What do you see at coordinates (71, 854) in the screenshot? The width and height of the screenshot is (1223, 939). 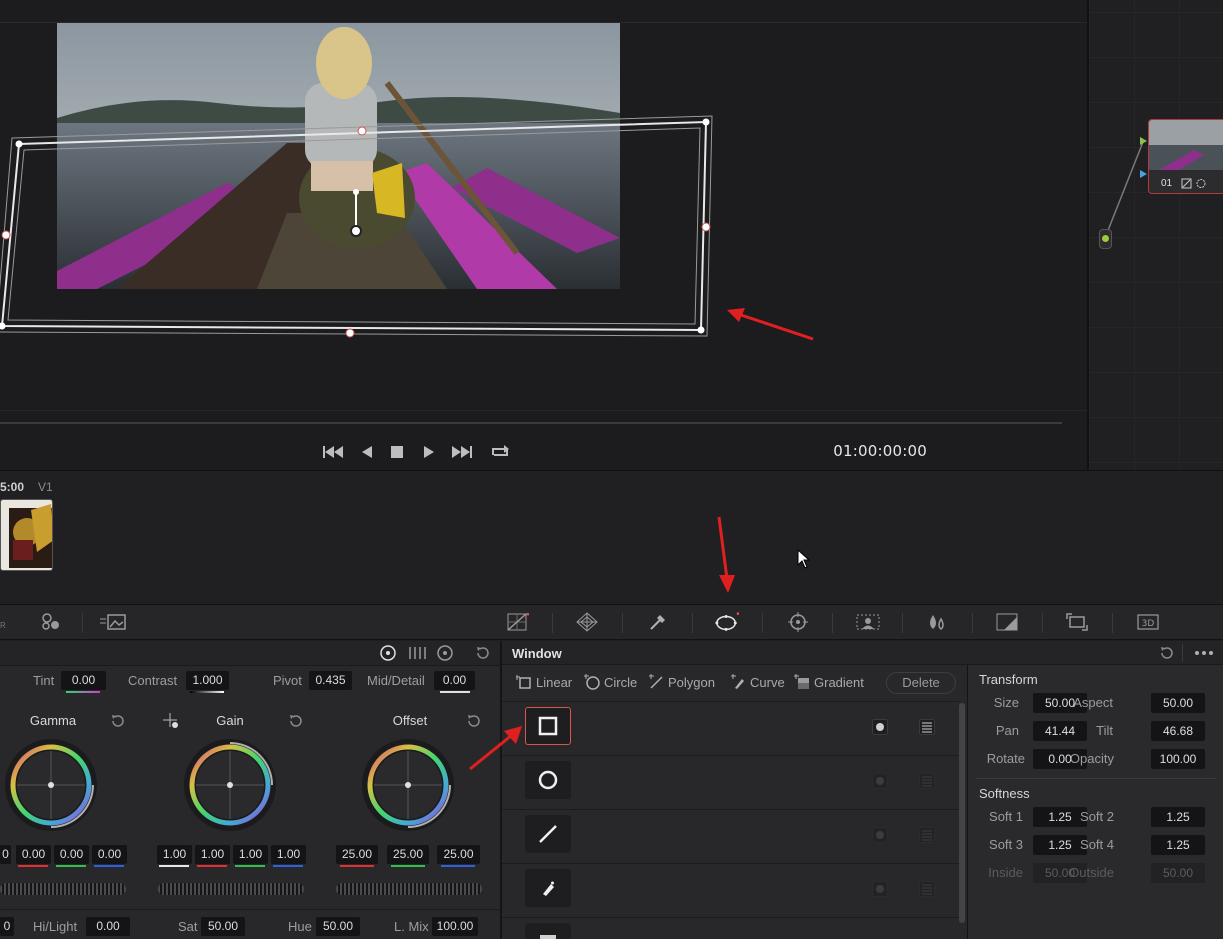 I see `gamma-g-field: 0.00` at bounding box center [71, 854].